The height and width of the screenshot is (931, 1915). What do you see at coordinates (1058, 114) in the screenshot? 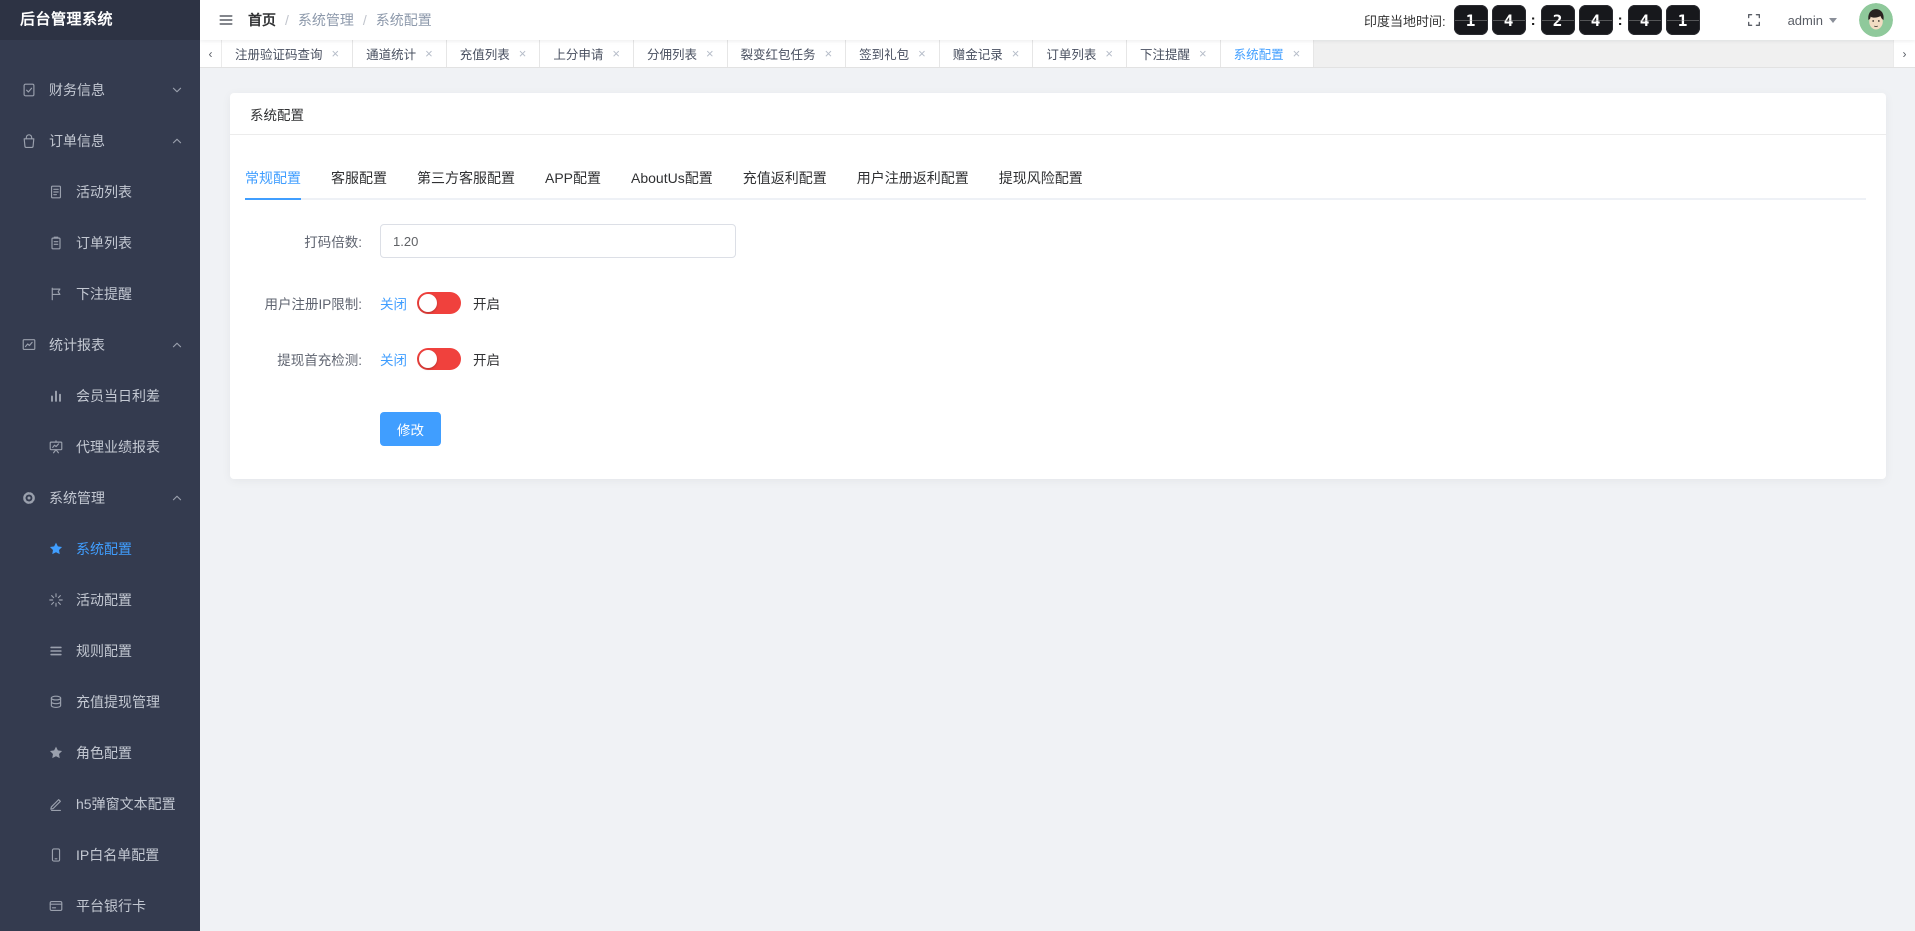
I see `card-title: 系统配置` at bounding box center [1058, 114].